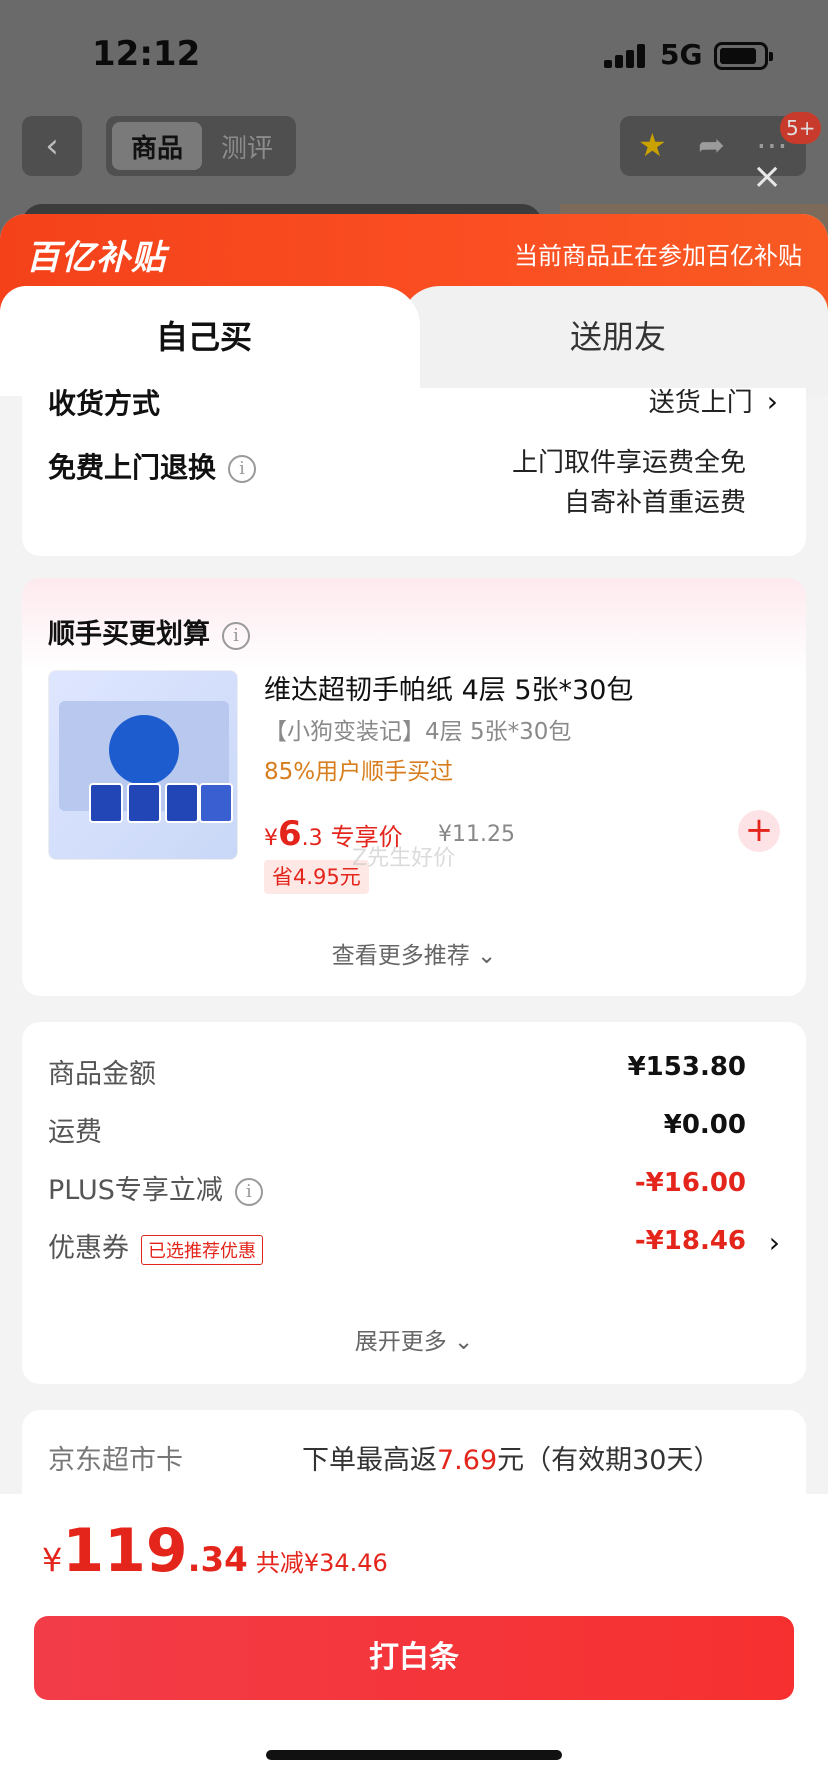 The image size is (828, 1792). Describe the element at coordinates (96, 258) in the screenshot. I see `subsidy-logo: 百亿补贴` at that location.